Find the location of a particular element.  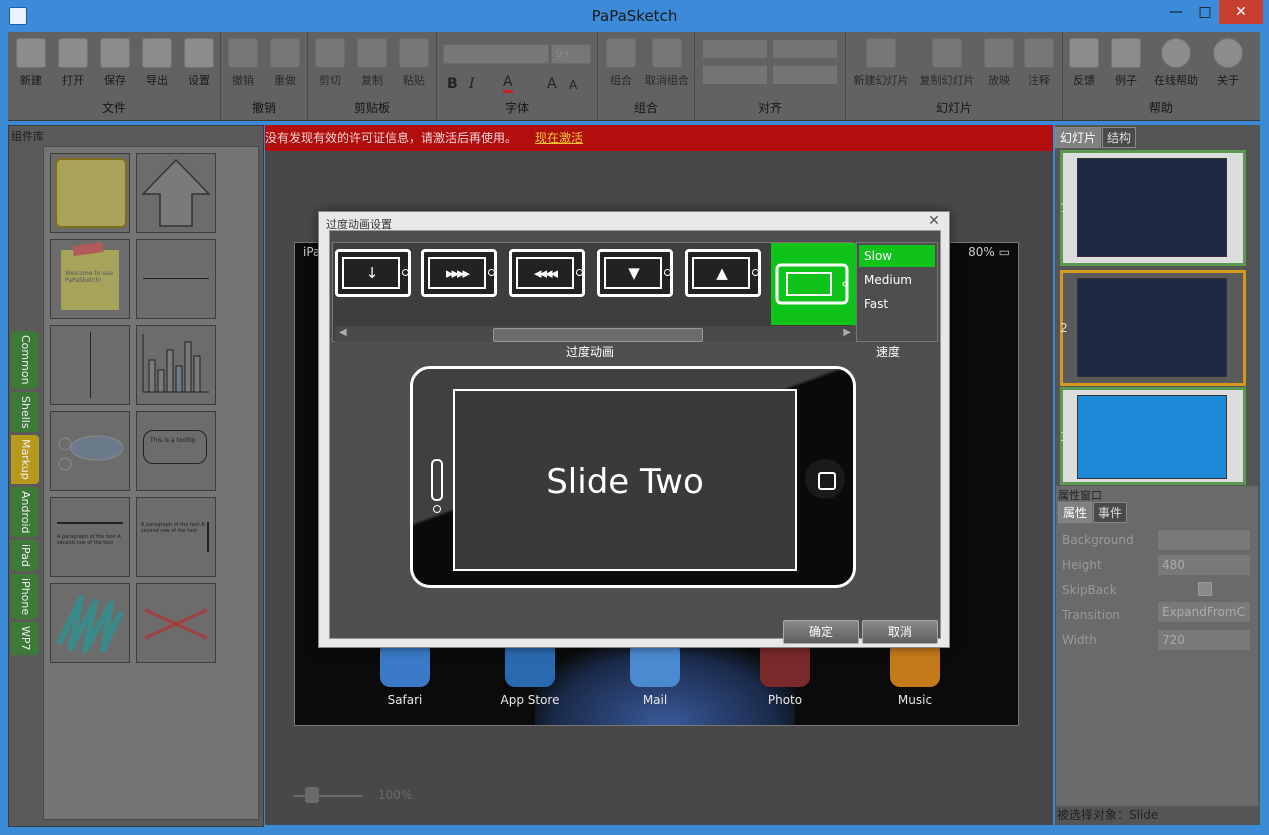

skipback-checkbox is located at coordinates (1205, 589).